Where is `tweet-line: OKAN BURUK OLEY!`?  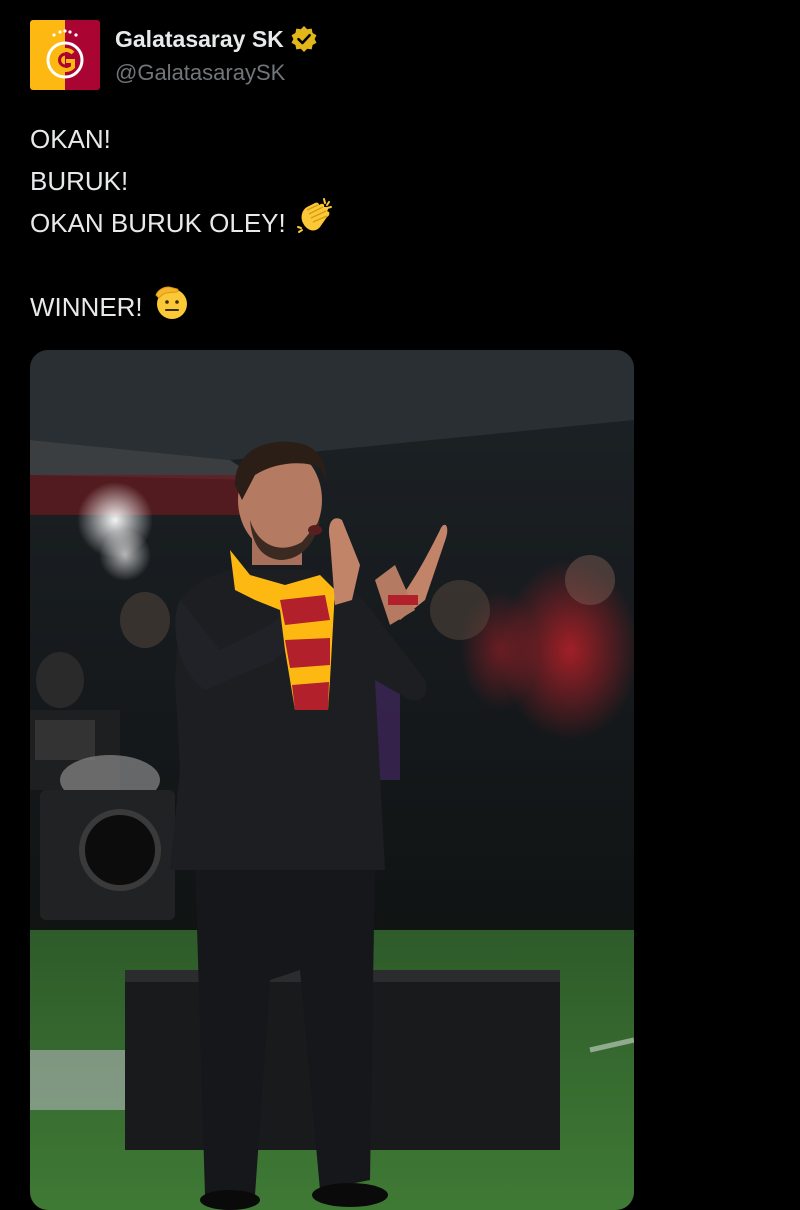
tweet-line: OKAN BURUK OLEY! is located at coordinates (340, 221).